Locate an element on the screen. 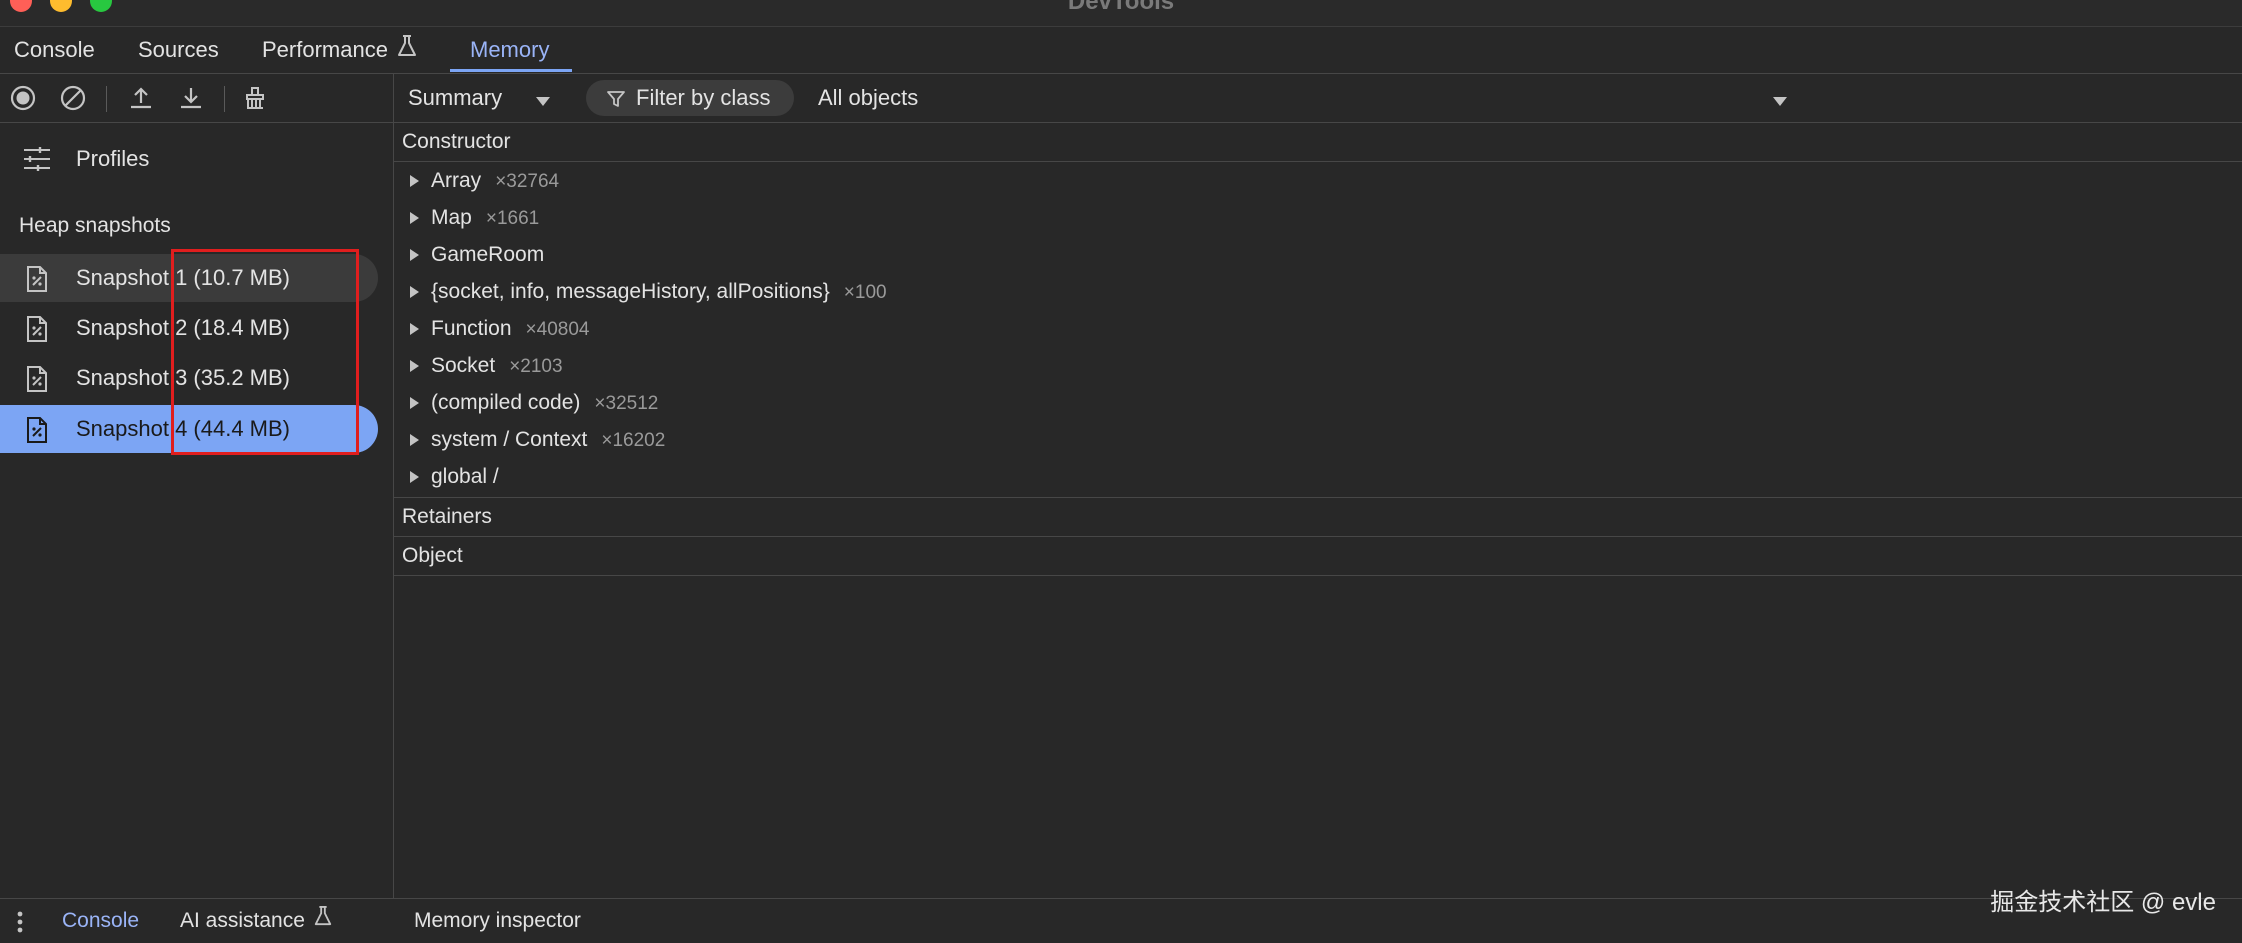 Image resolution: width=2242 pixels, height=943 pixels. drawer-tab-memory-inspector: Memory inspector is located at coordinates (497, 921).